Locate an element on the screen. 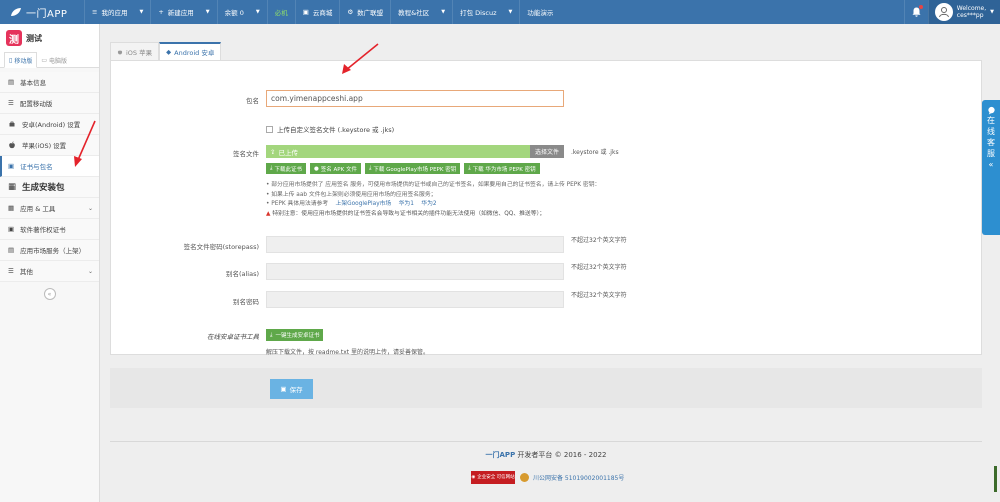 The image size is (1000, 502). note-line-refs: • PEPK 具体用法请参考 上架GooglePlay市场 华为1 华为2 is located at coordinates (433, 205).